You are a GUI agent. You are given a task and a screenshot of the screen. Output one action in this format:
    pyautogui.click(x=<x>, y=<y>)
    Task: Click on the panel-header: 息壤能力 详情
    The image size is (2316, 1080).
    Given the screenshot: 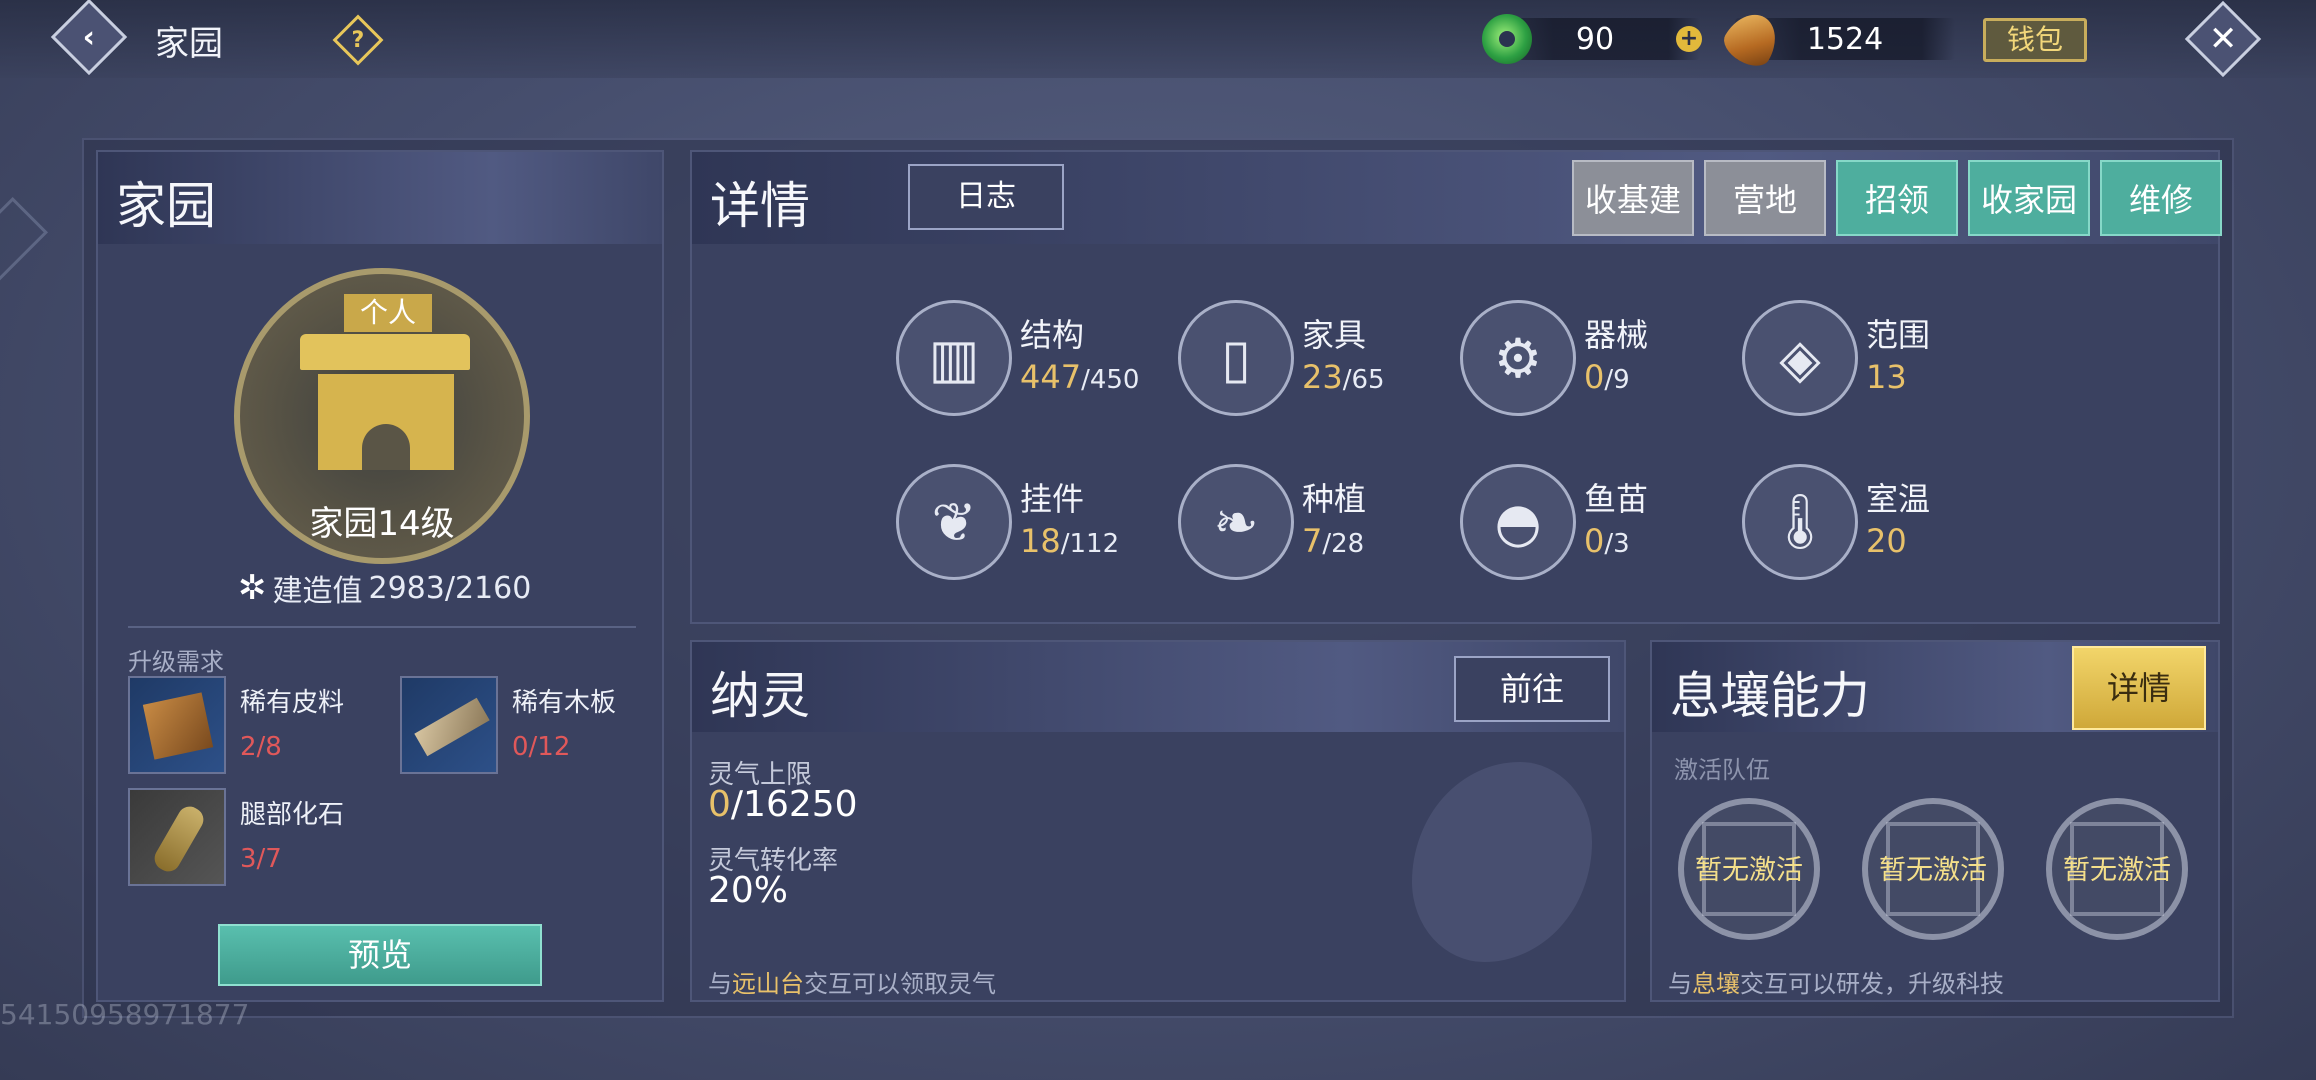 What is the action you would take?
    pyautogui.click(x=1935, y=687)
    